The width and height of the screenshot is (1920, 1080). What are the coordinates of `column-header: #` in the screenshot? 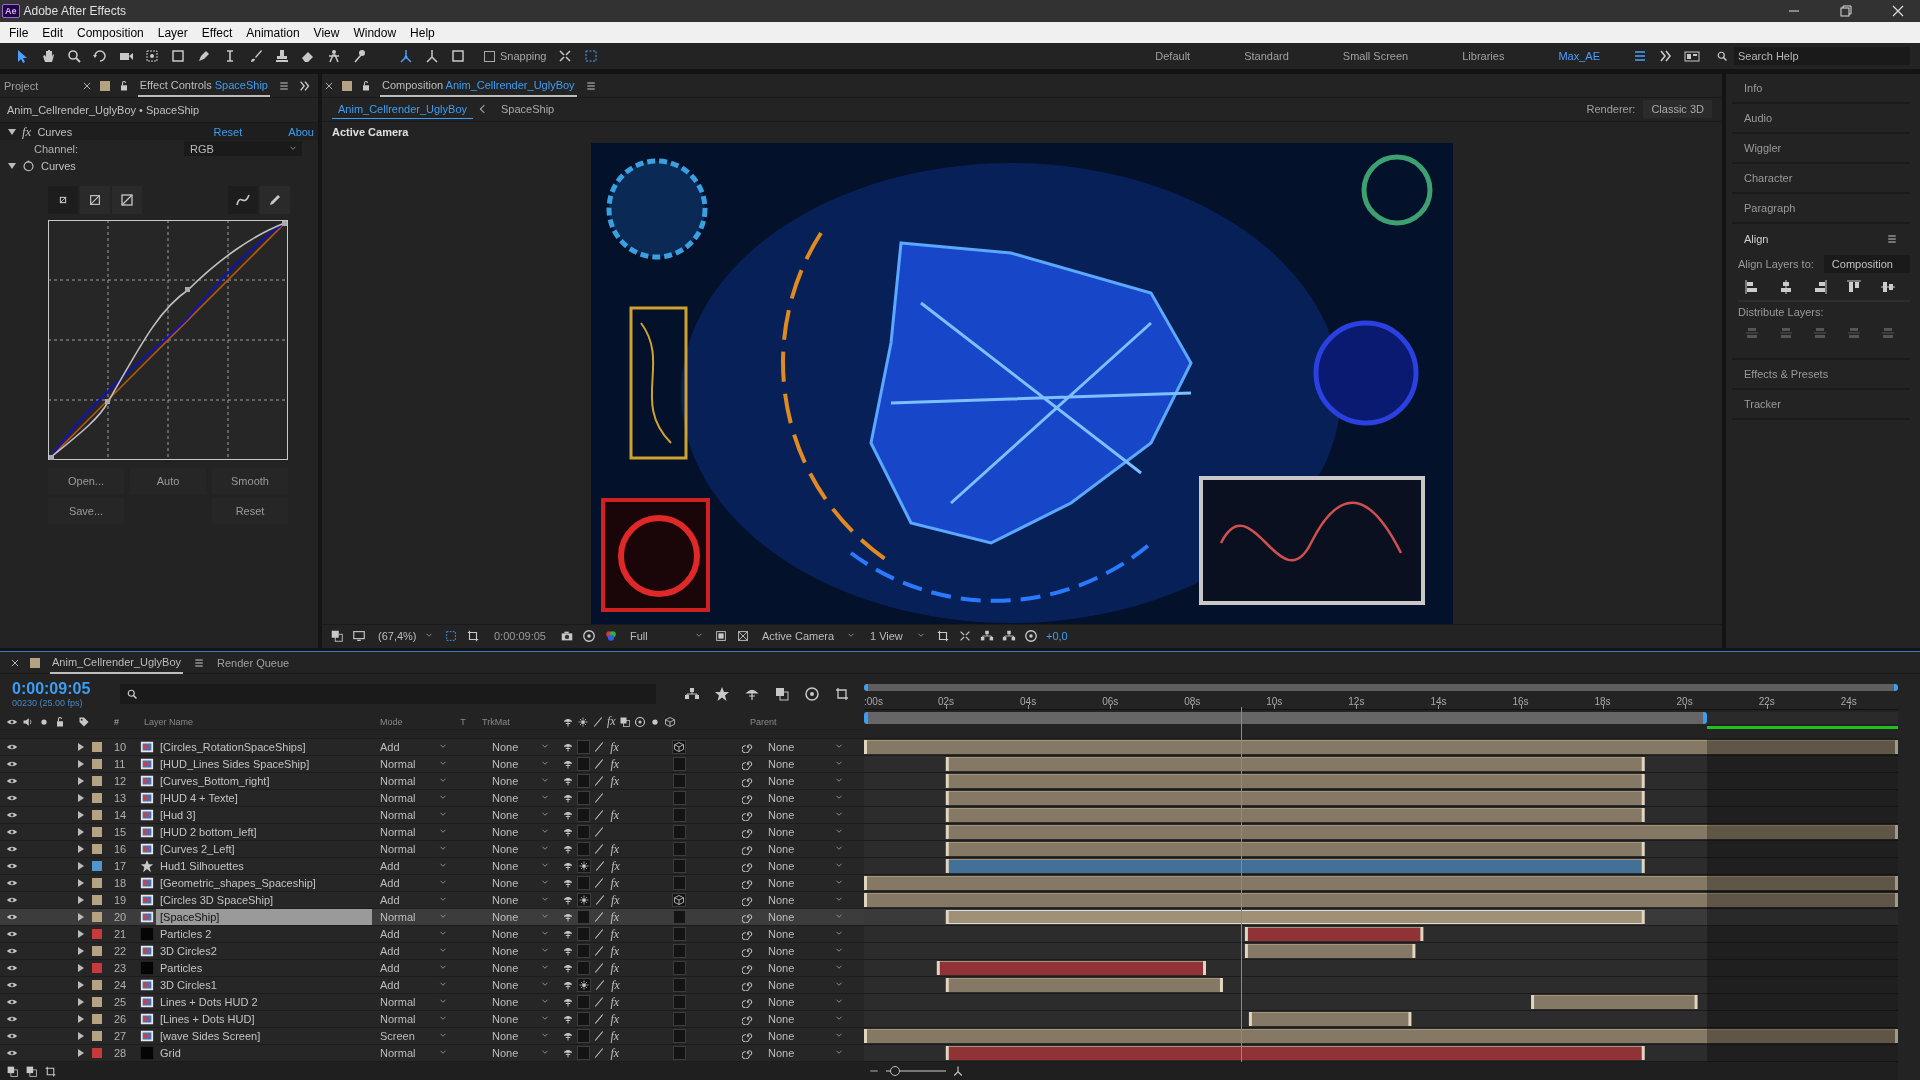 It's located at (123, 721).